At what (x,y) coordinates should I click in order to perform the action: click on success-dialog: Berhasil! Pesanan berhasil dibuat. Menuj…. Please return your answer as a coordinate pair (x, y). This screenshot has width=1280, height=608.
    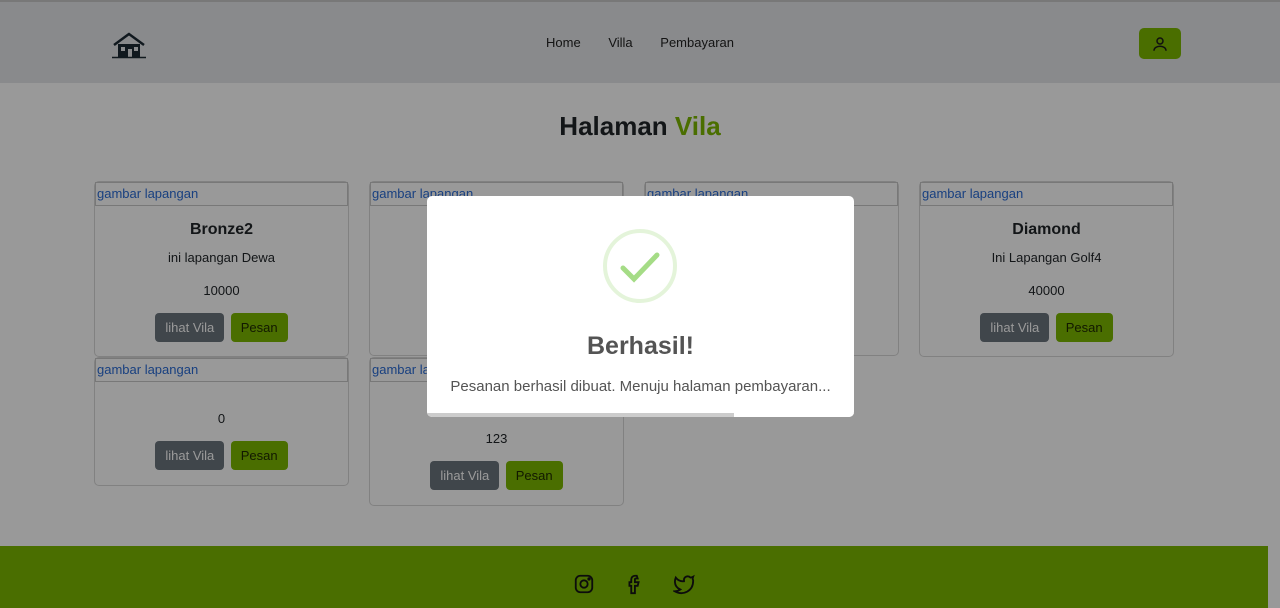
    Looking at the image, I should click on (640, 306).